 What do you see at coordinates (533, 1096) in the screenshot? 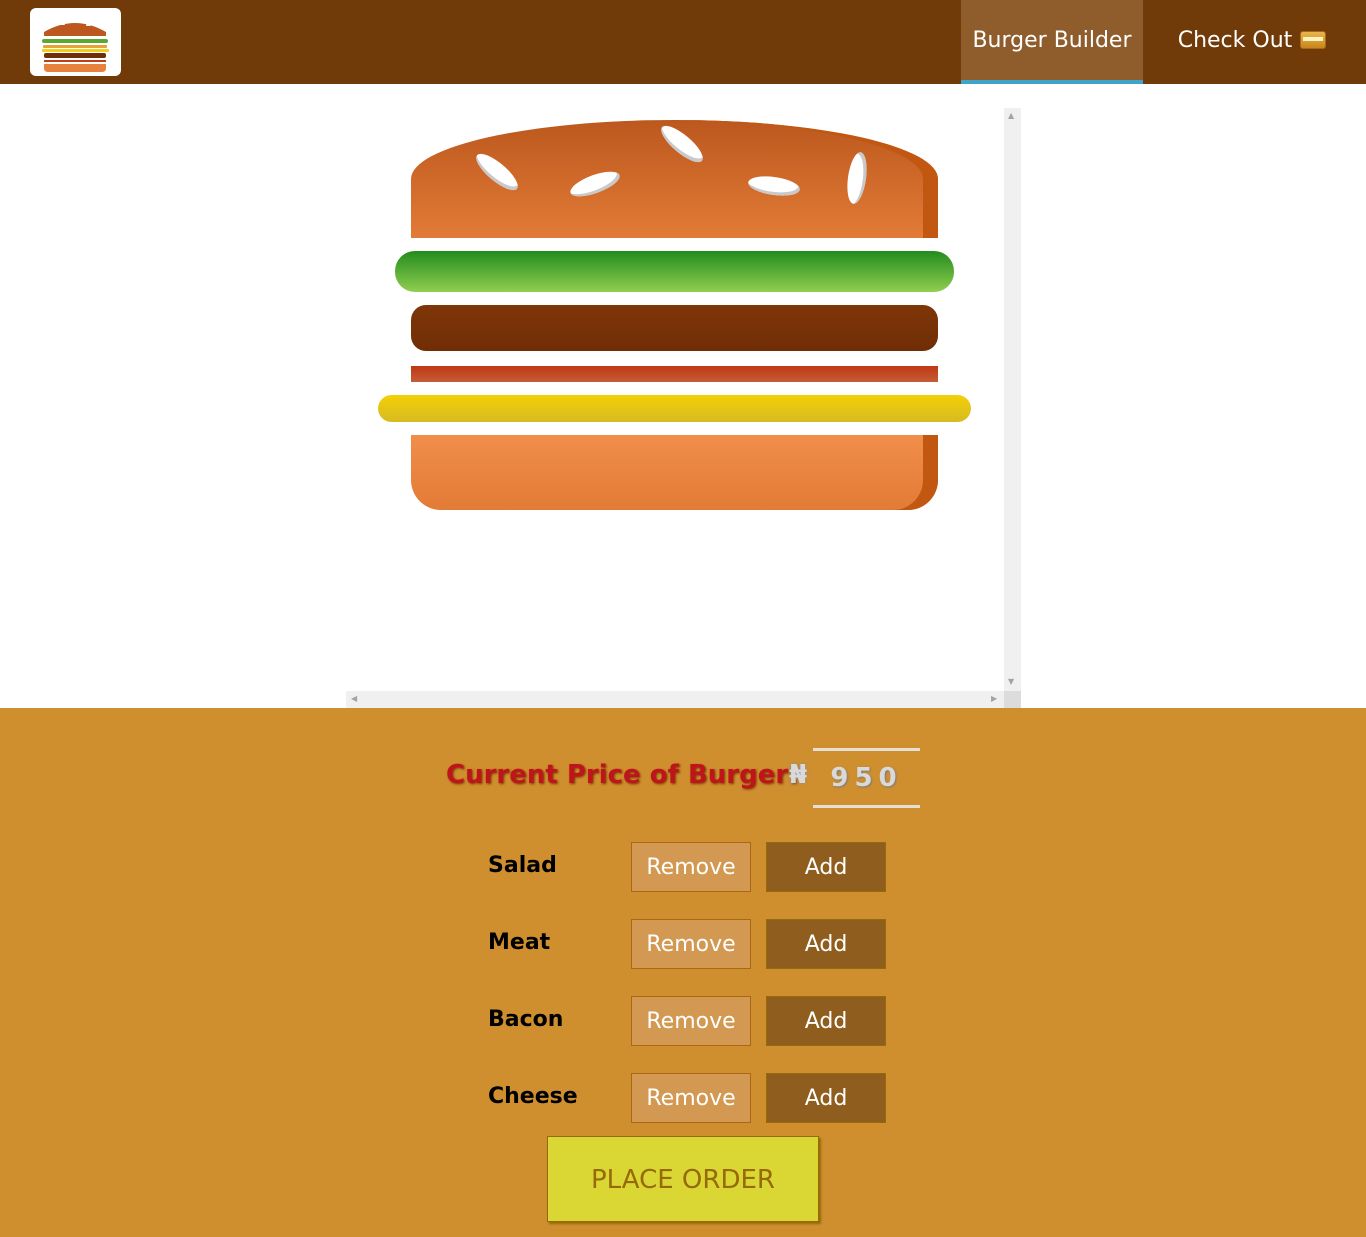
I see `ingredient-label: Cheese` at bounding box center [533, 1096].